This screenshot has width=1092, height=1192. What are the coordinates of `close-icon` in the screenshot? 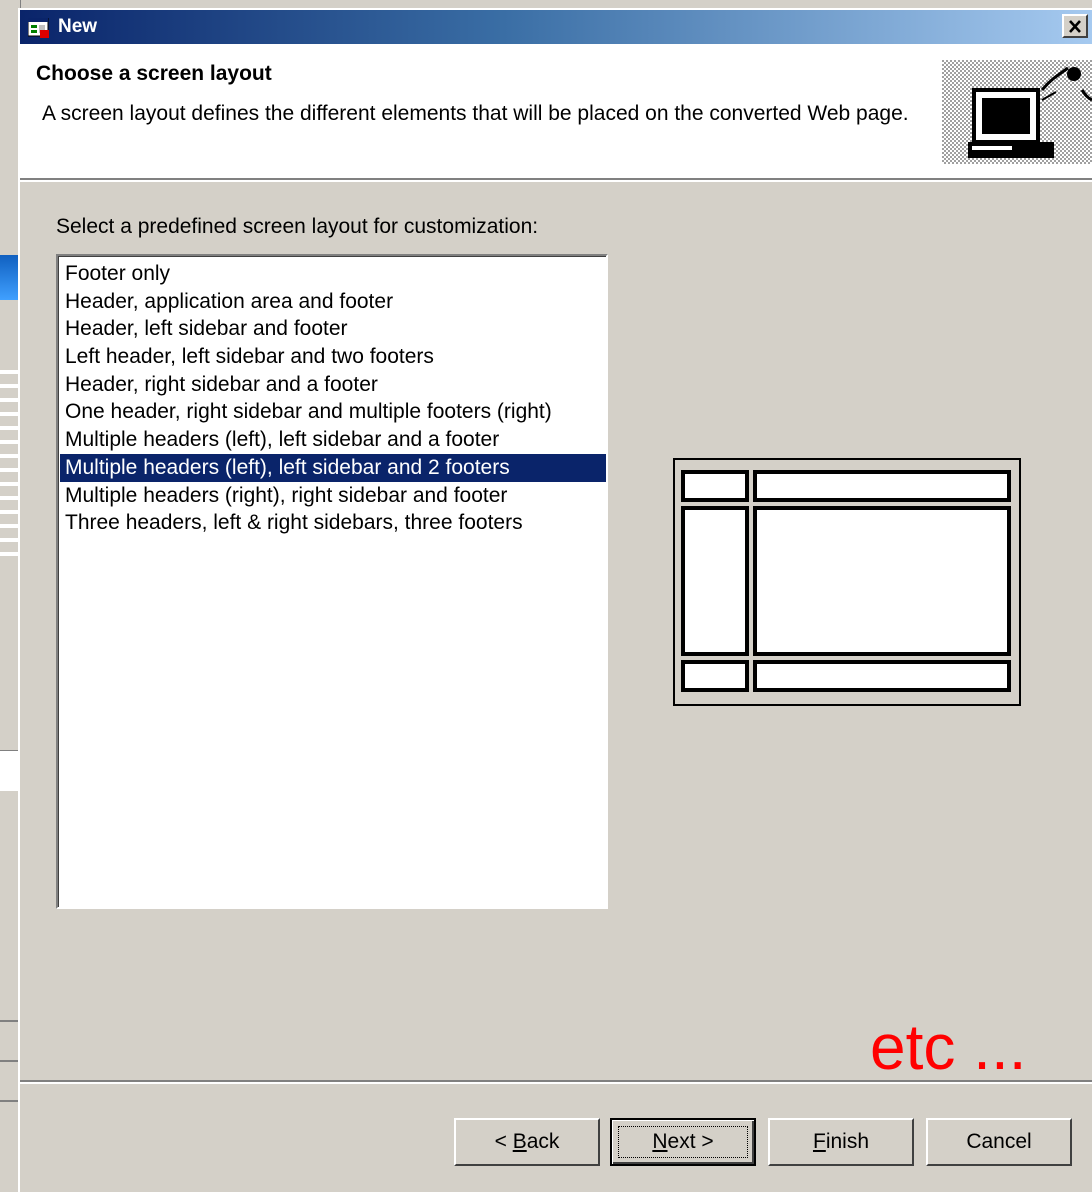 It's located at (1075, 26).